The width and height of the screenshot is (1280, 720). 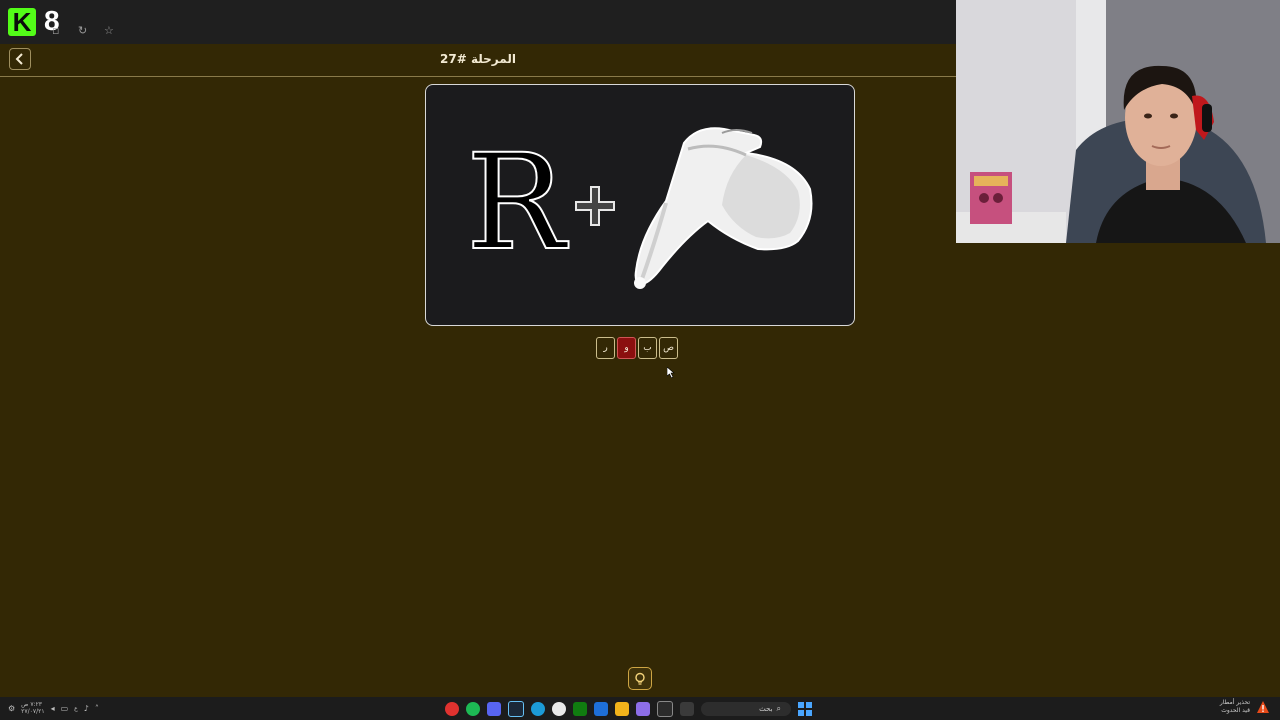 I want to click on answer-tile-selected: و, so click(x=626, y=348).